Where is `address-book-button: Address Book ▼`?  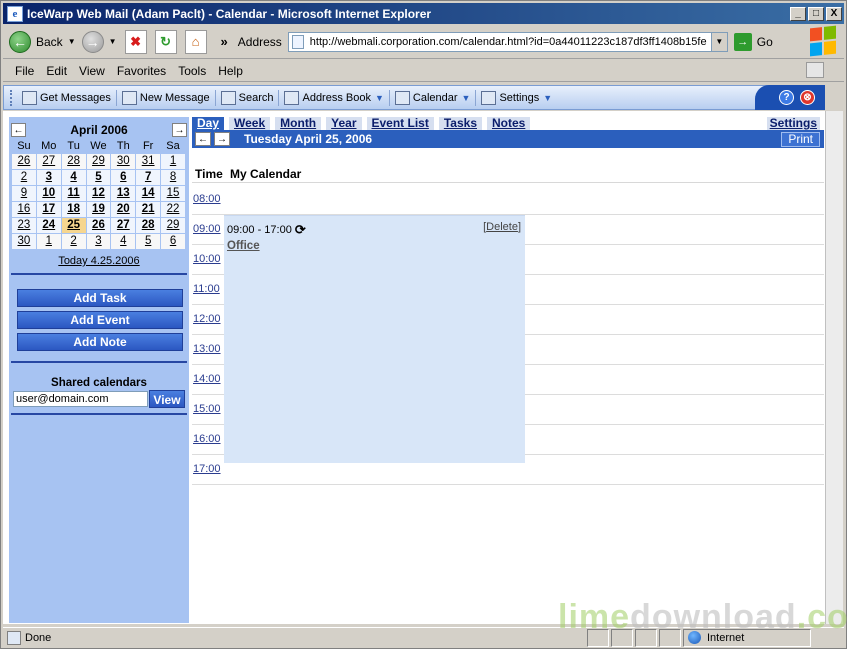
address-book-button: Address Book ▼ is located at coordinates (333, 97).